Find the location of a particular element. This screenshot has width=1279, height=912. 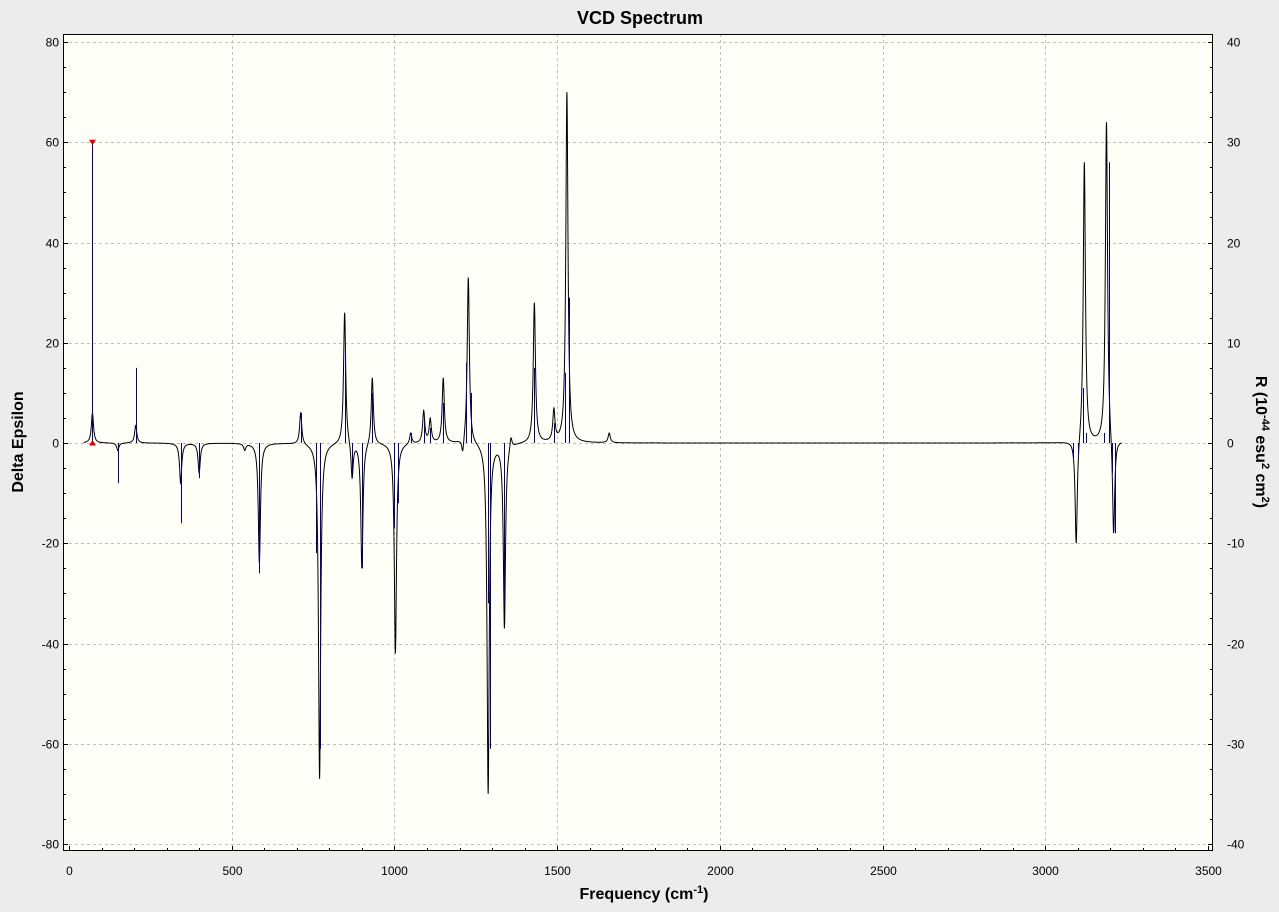

y-right-p2: esu is located at coordinates (1260, 447).